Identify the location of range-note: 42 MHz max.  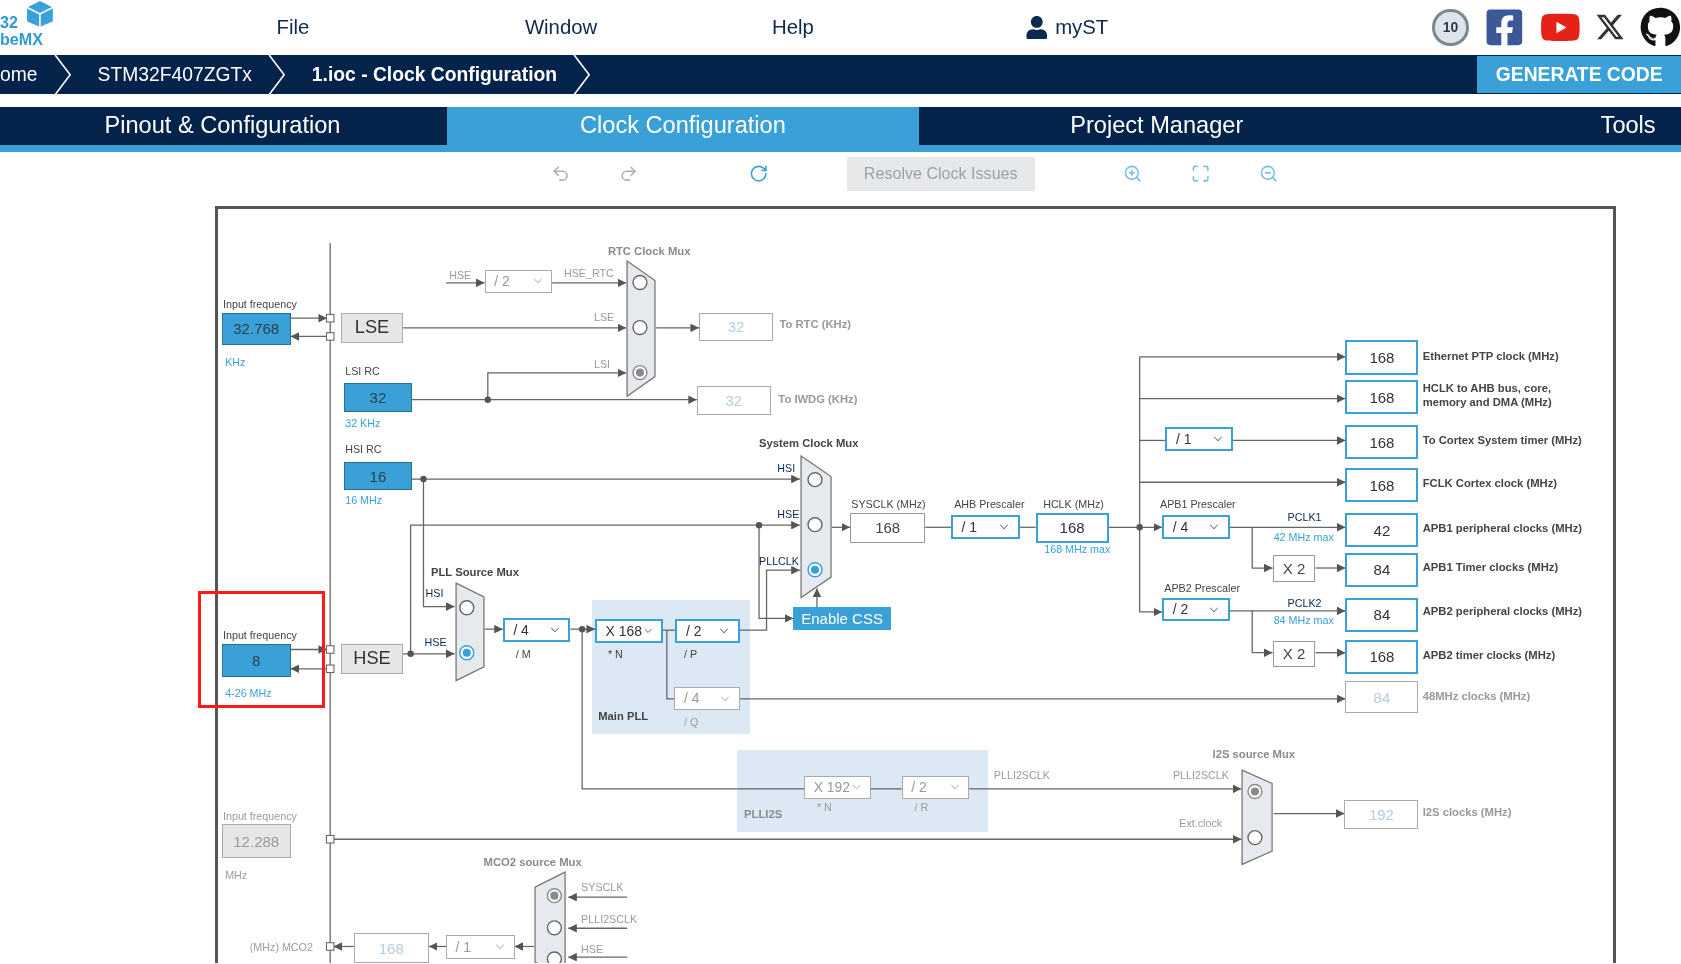
(1303, 537).